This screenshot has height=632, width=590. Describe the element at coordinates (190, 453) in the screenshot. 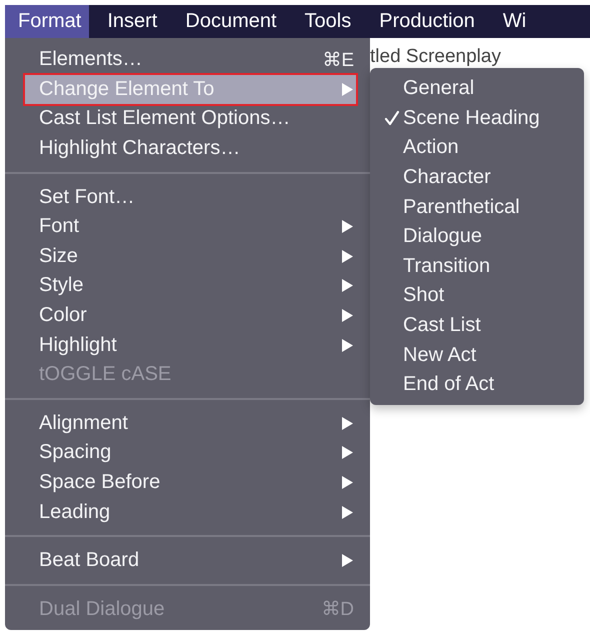

I see `menu-item: Spacing` at that location.